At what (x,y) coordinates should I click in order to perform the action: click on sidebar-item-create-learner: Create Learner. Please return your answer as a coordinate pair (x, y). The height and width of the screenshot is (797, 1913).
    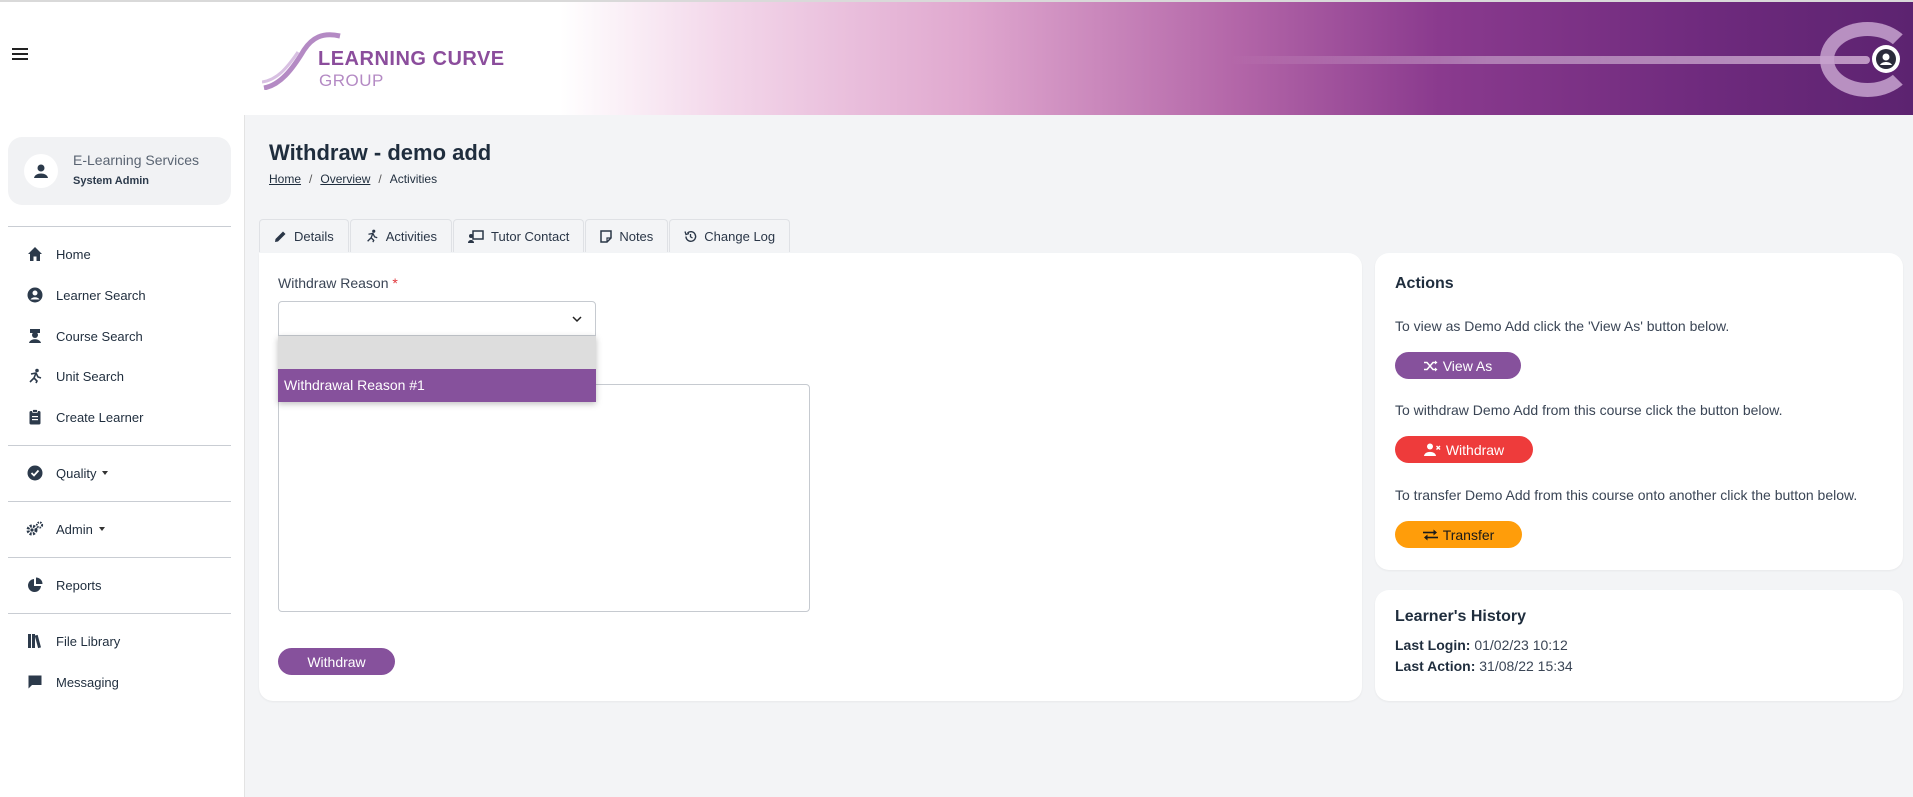
    Looking at the image, I should click on (131, 417).